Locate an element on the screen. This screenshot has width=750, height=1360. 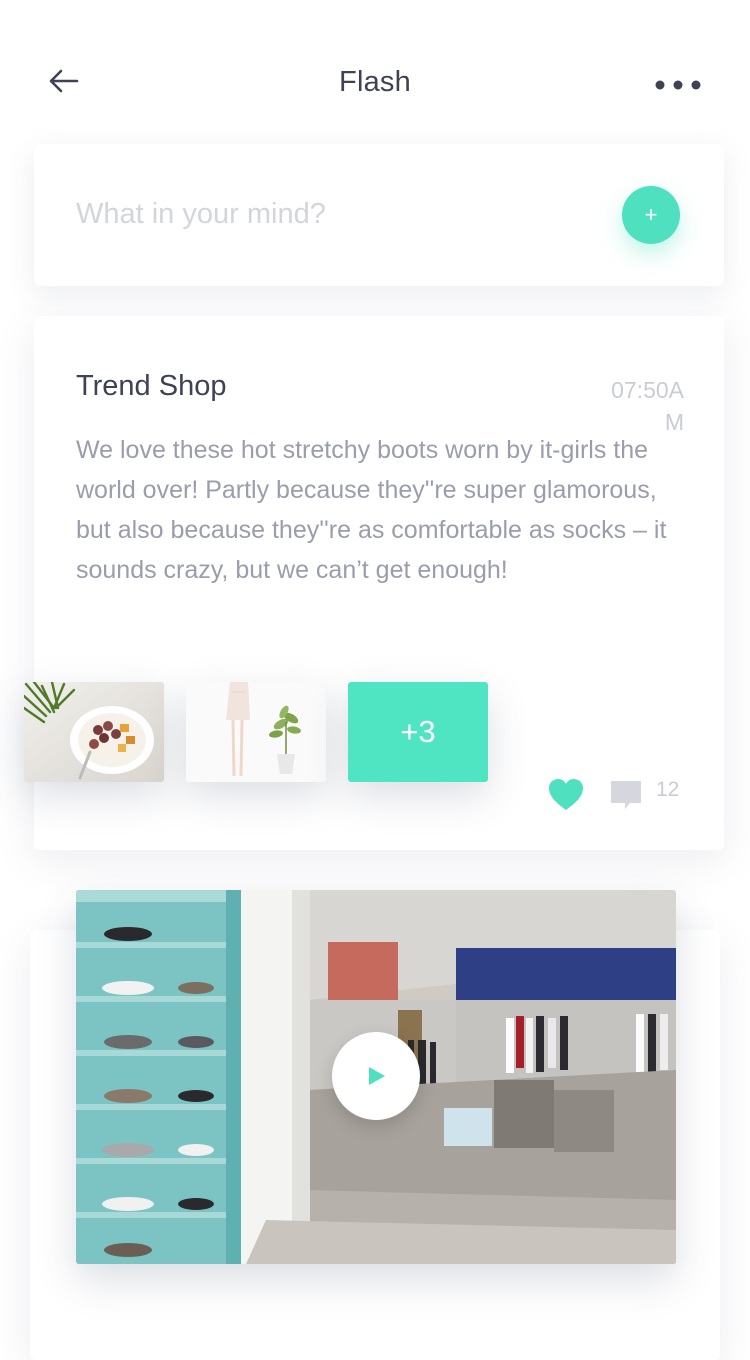
like-button is located at coordinates (566, 795).